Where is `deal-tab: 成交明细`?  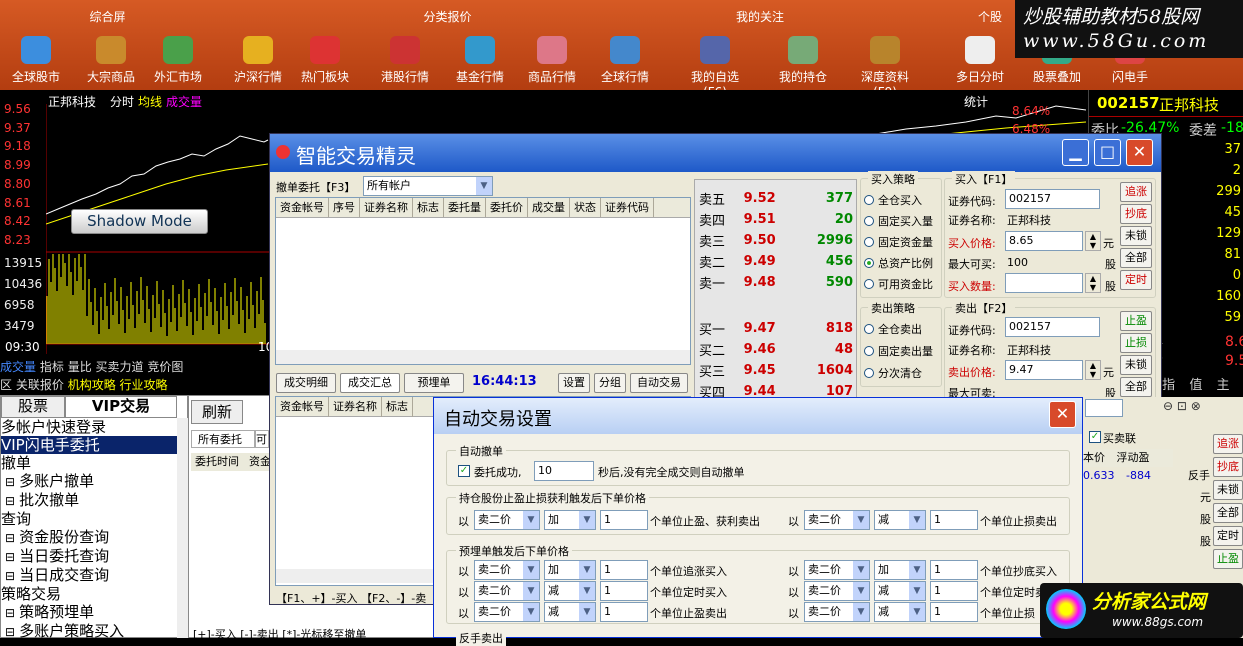 deal-tab: 成交明细 is located at coordinates (306, 383).